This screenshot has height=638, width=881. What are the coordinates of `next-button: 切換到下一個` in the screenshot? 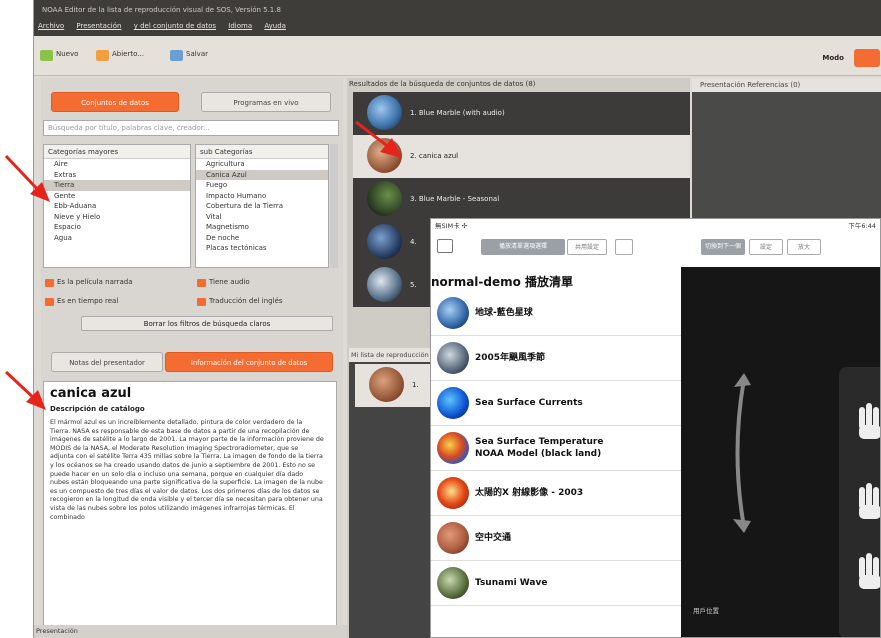 It's located at (723, 247).